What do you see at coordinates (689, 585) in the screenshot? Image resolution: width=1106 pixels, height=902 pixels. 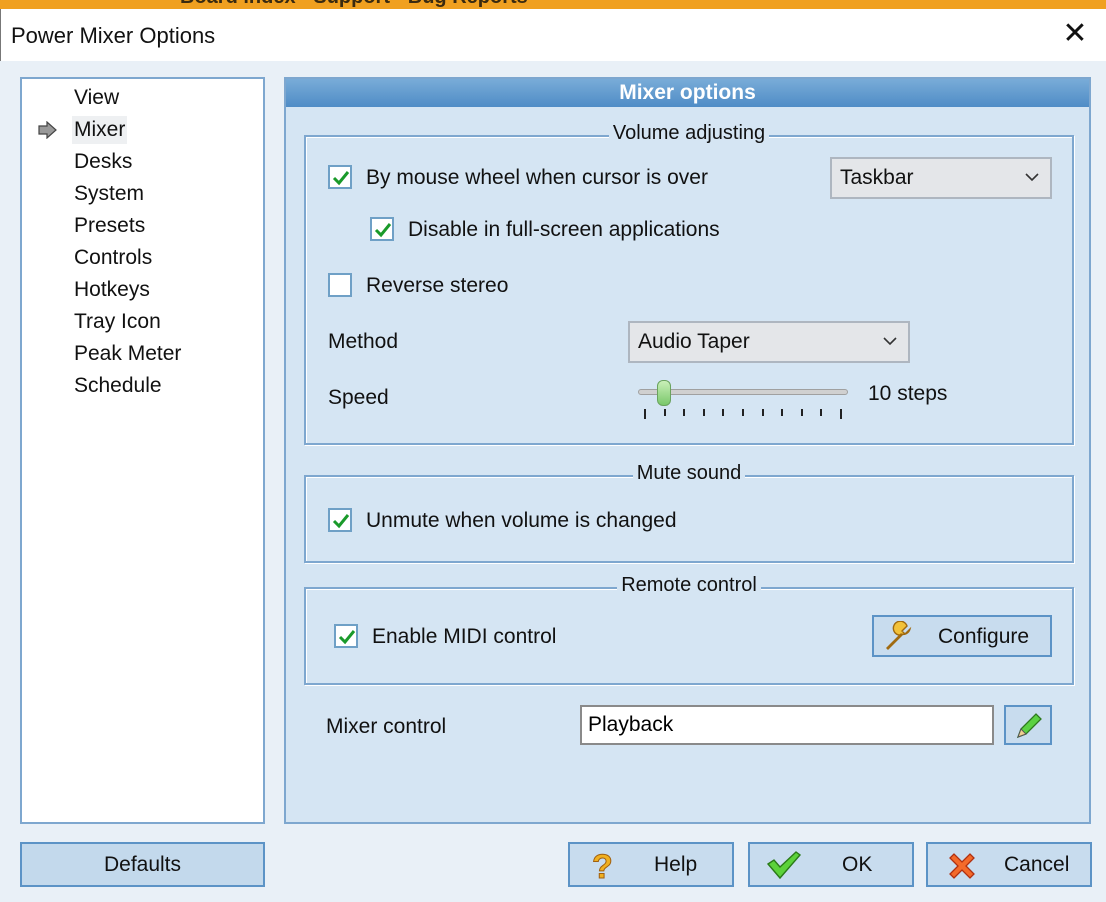 I see `group-legend: Remote control` at bounding box center [689, 585].